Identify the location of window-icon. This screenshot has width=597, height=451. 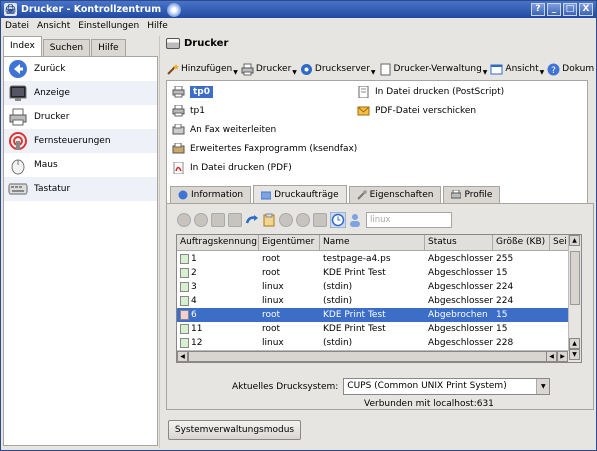
(496, 69).